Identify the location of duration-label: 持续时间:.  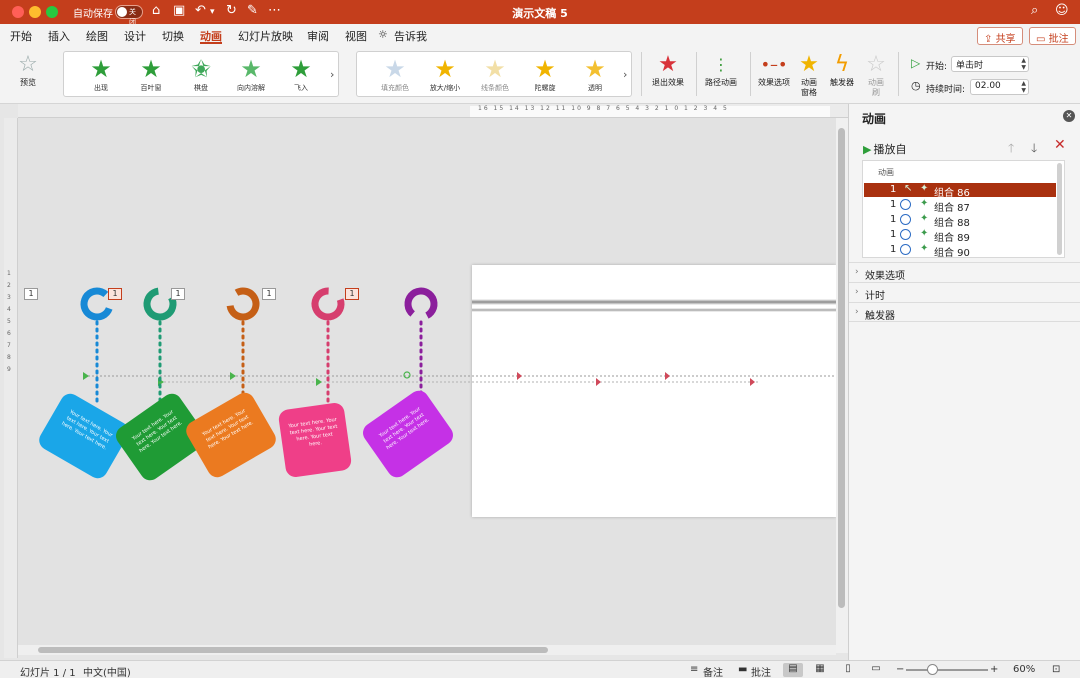
(946, 90).